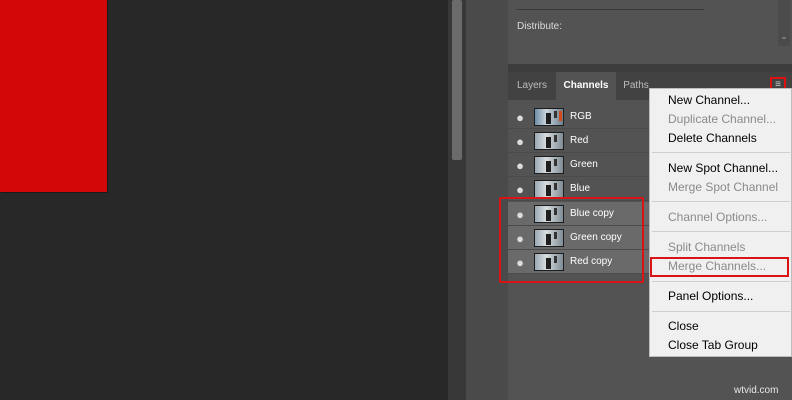 The width and height of the screenshot is (792, 400). I want to click on chevron-down-icon: ⌄, so click(784, 36).